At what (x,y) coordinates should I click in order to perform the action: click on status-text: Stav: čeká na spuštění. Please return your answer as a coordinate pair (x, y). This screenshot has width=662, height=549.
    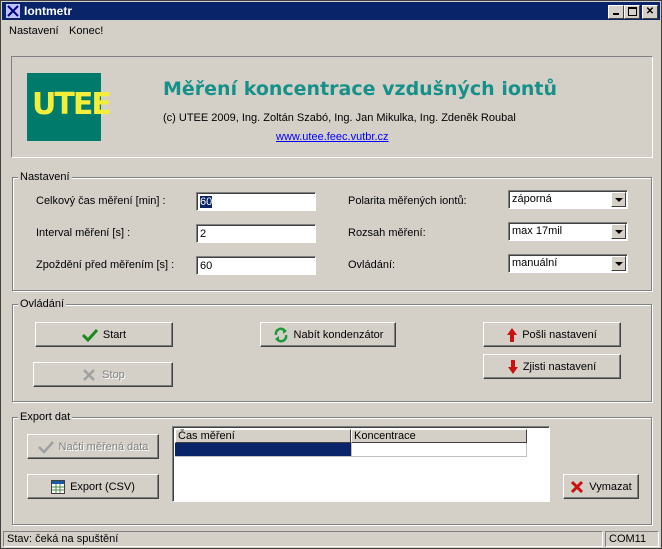
    Looking at the image, I should click on (303, 539).